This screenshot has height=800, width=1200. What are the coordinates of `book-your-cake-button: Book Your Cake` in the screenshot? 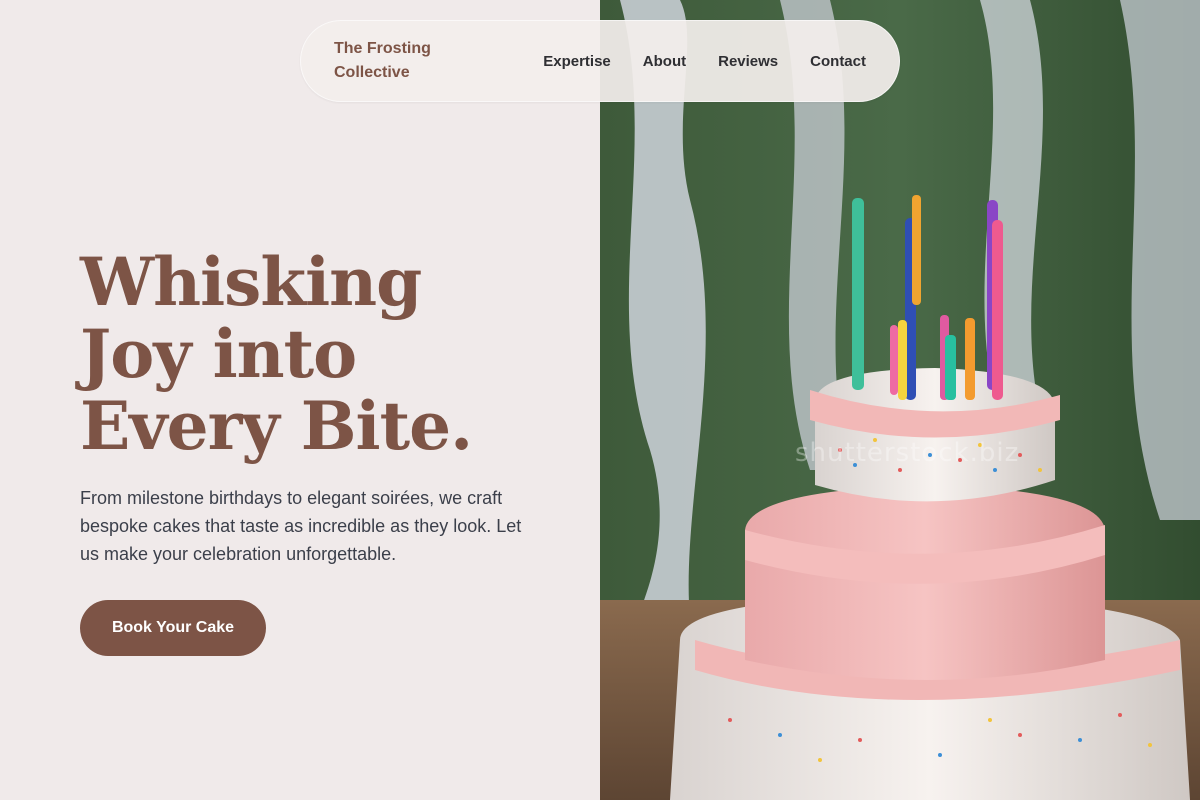 It's located at (173, 628).